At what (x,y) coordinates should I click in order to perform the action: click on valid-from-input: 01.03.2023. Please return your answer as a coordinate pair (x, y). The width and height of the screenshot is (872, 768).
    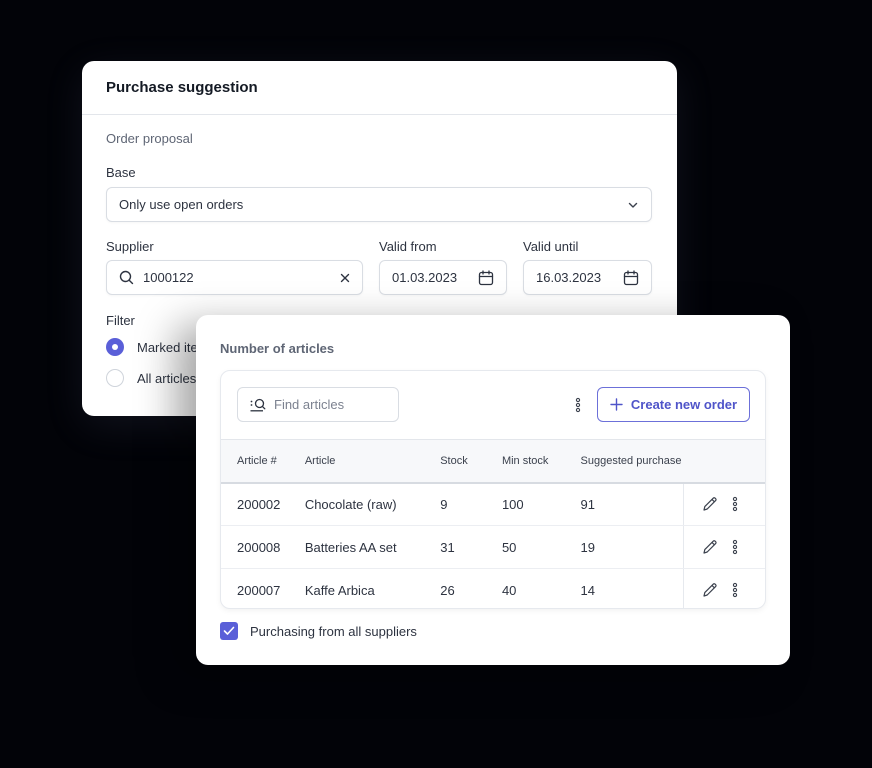
    Looking at the image, I should click on (443, 277).